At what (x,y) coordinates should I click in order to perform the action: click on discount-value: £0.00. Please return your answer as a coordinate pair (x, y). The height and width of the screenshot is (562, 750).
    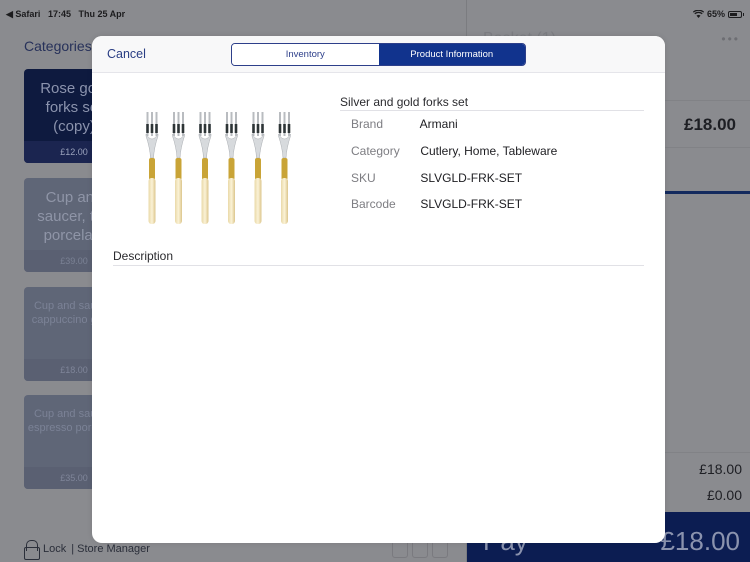
    Looking at the image, I should click on (724, 495).